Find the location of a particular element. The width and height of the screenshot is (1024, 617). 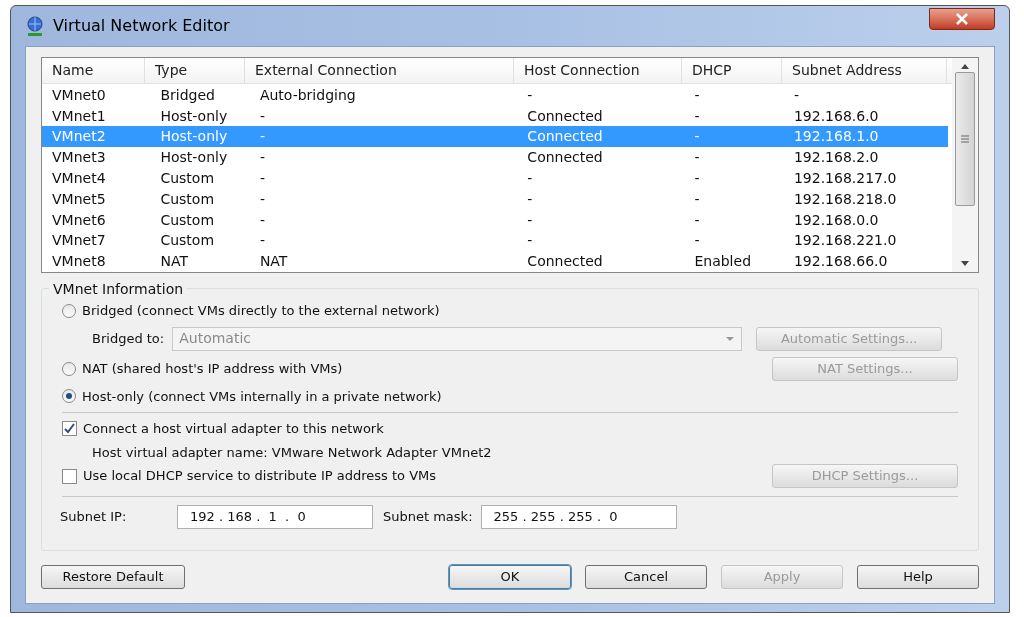

radio-label: Host-only (connect VMs internally in a private network) is located at coordinates (262, 396).